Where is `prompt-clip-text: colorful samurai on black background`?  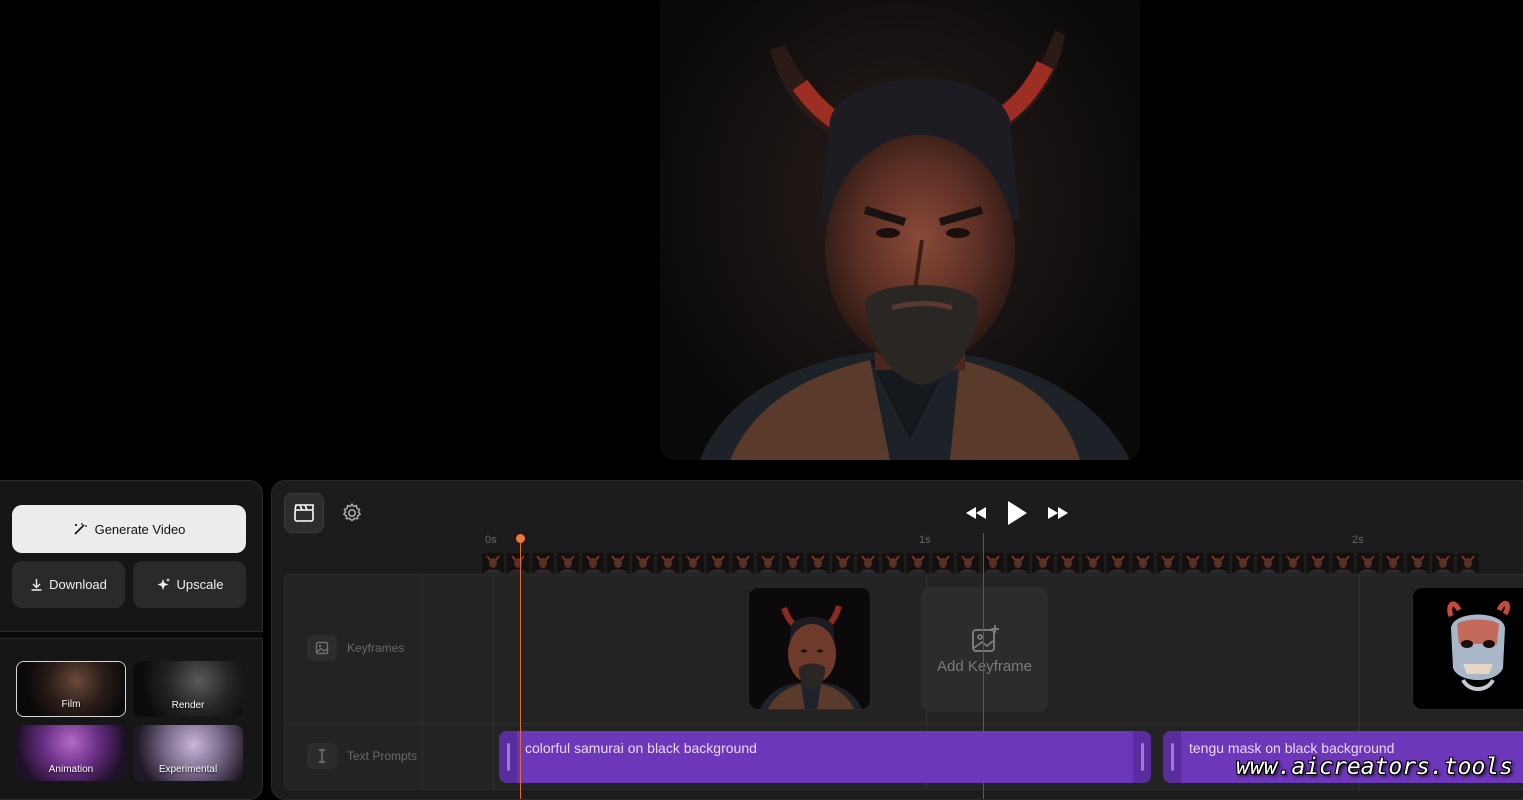 prompt-clip-text: colorful samurai on black background is located at coordinates (641, 748).